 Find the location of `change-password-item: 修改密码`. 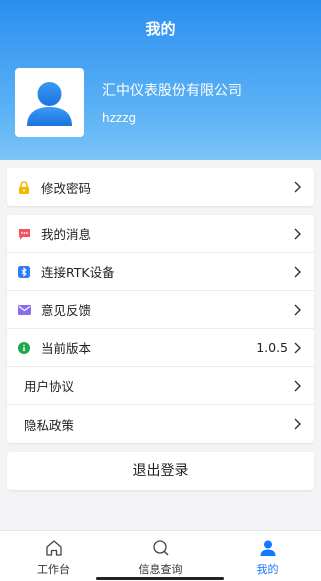

change-password-item: 修改密码 is located at coordinates (160, 187).